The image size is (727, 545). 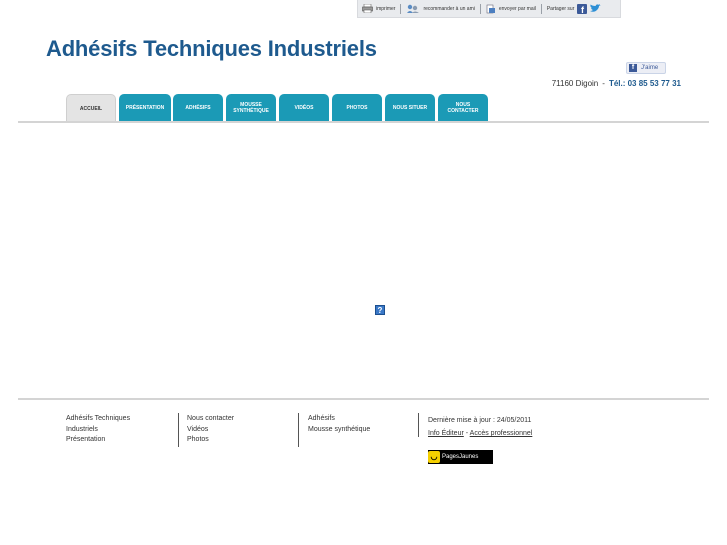 I want to click on tab-photos: Photos, so click(x=357, y=108).